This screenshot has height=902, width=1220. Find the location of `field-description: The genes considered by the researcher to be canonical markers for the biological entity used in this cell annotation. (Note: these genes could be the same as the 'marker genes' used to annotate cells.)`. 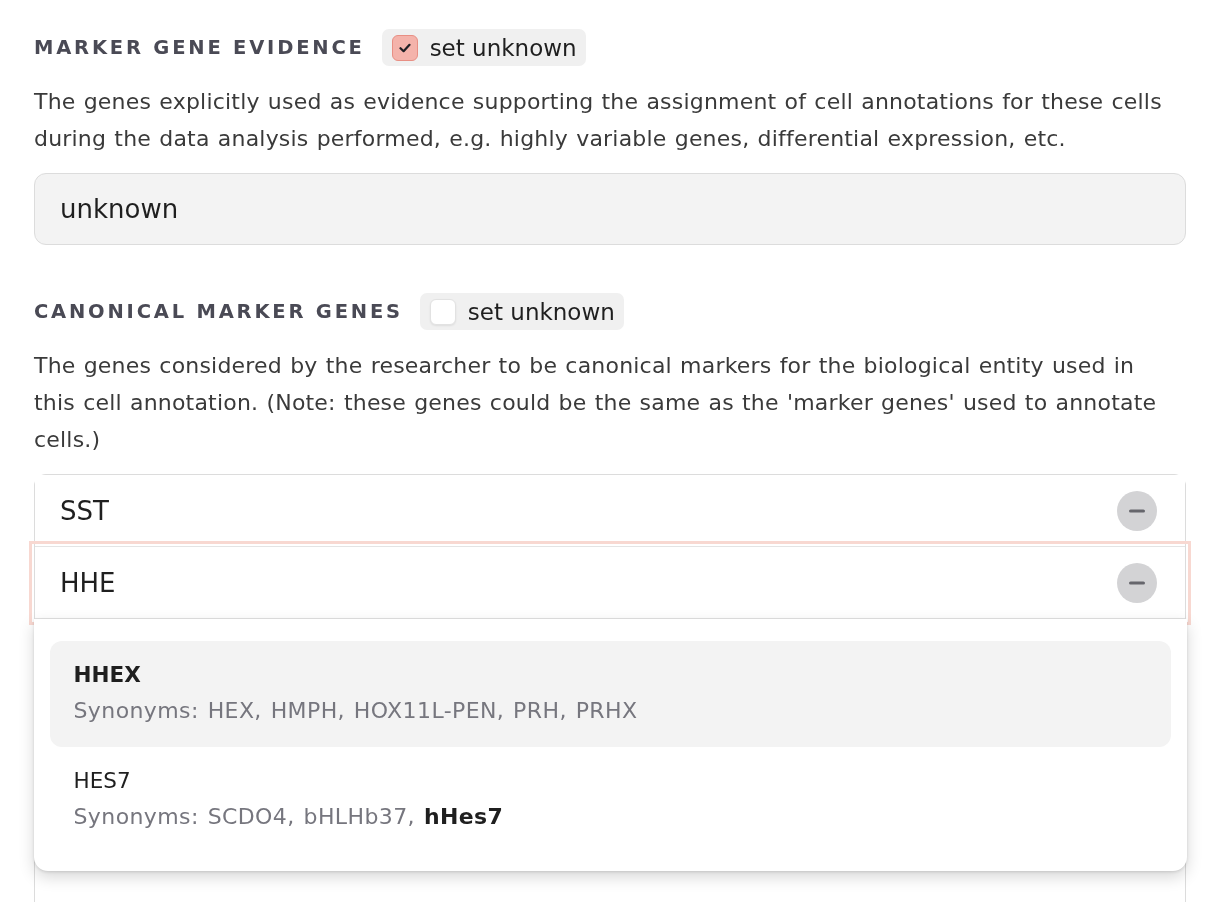

field-description: The genes considered by the researcher to be canonical markers for the biological entity used in this cell annotation. (Note: these genes could be the same as the 'marker genes' used to annotate cells.) is located at coordinates (596, 403).